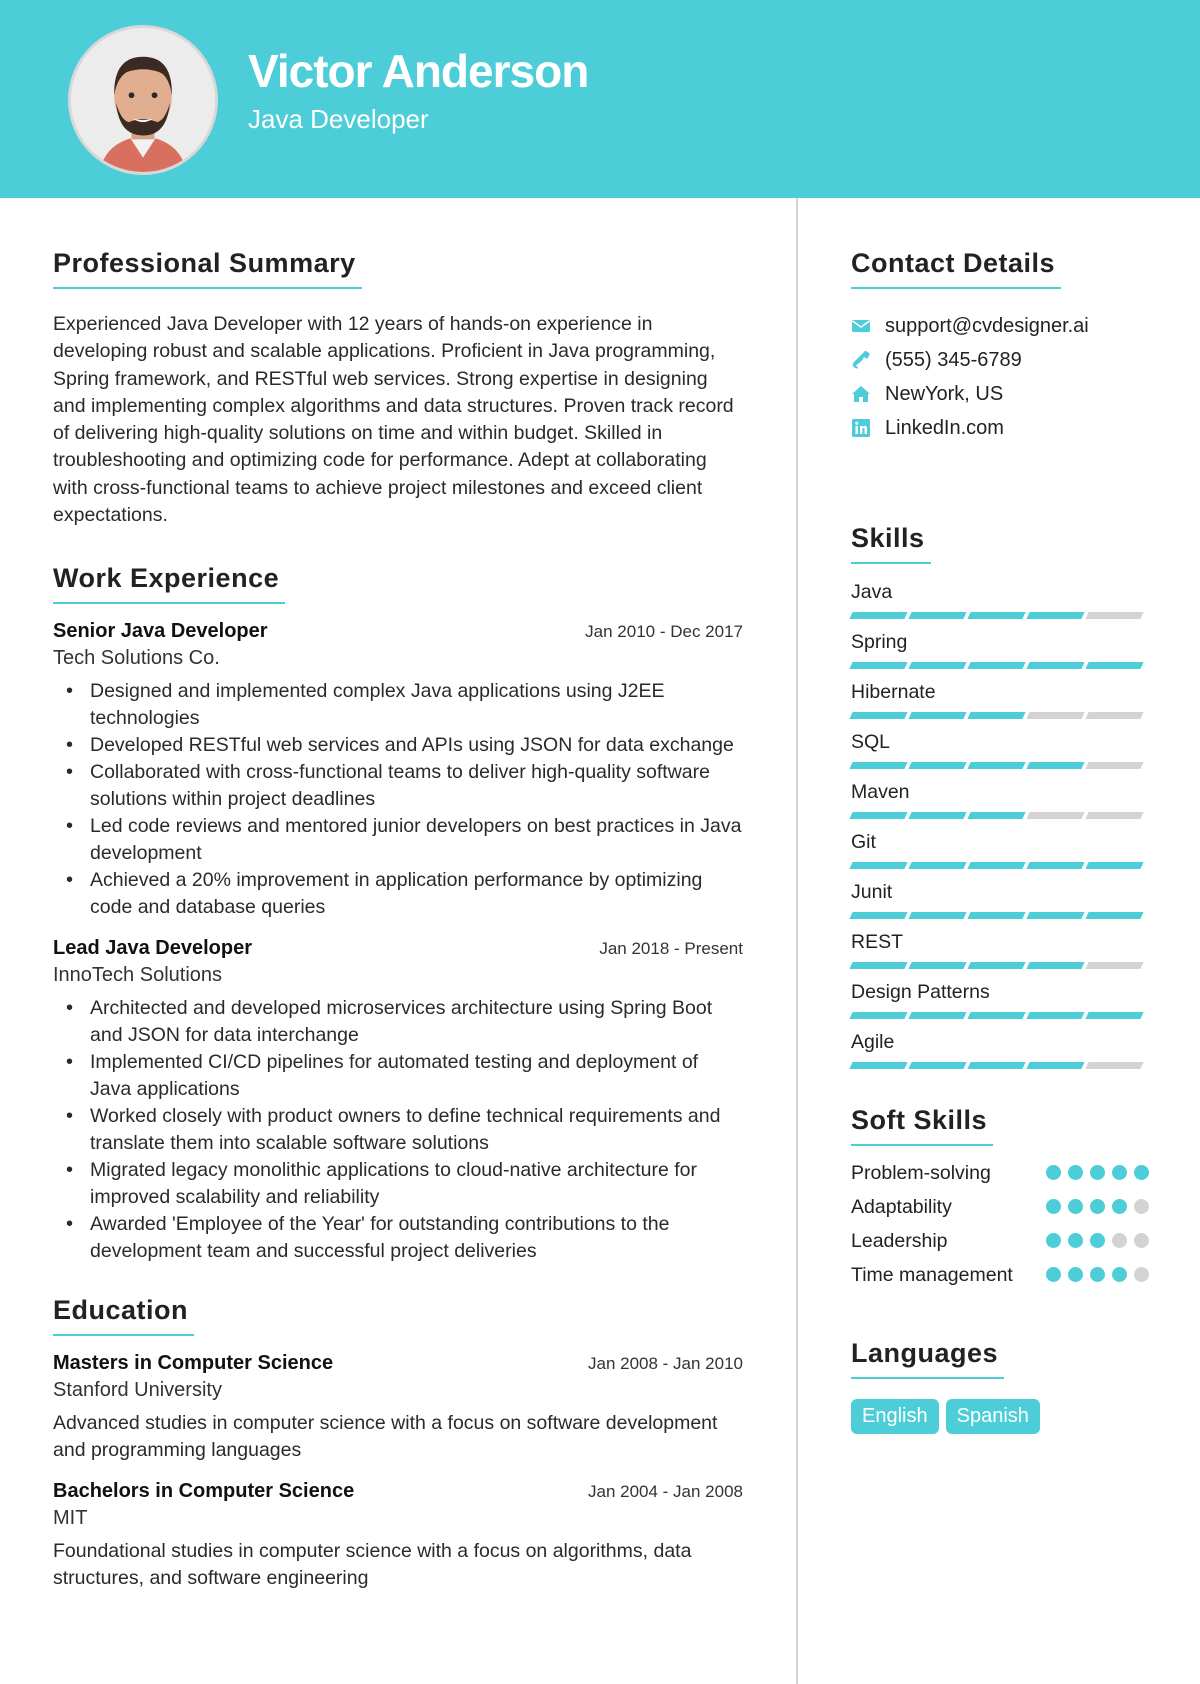 Image resolution: width=1200 pixels, height=1684 pixels. Describe the element at coordinates (418, 71) in the screenshot. I see `candidate-name: Victor Anderson` at that location.